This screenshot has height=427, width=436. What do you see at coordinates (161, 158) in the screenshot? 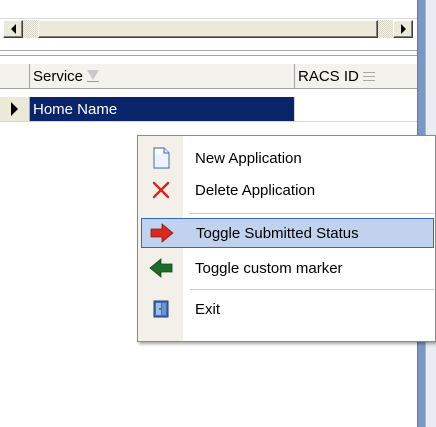
I see `new-document-icon` at bounding box center [161, 158].